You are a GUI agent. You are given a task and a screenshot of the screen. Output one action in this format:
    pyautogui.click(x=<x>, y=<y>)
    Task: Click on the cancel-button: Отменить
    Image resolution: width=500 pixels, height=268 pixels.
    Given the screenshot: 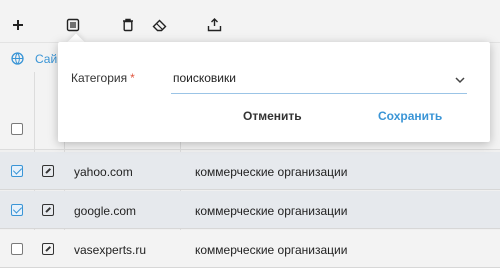 What is the action you would take?
    pyautogui.click(x=272, y=116)
    